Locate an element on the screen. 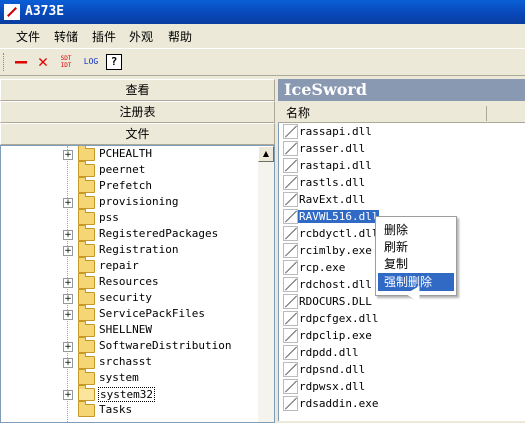 Image resolution: width=525 pixels, height=423 pixels. file-name: rdpcfgex.dll is located at coordinates (339, 318).